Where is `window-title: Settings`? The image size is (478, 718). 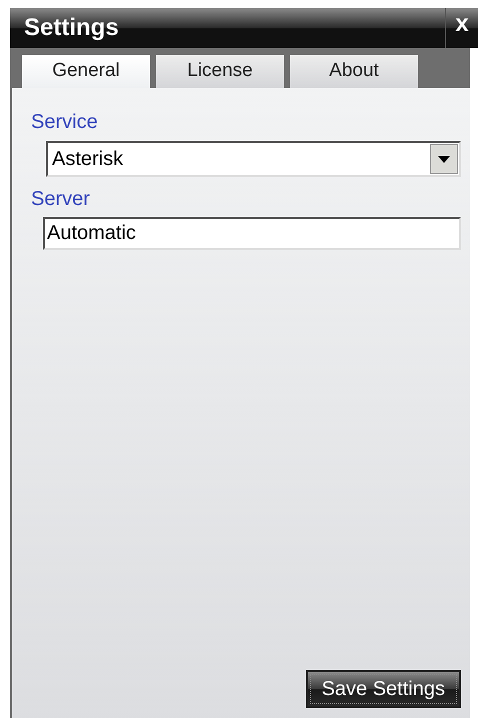 window-title: Settings is located at coordinates (71, 28).